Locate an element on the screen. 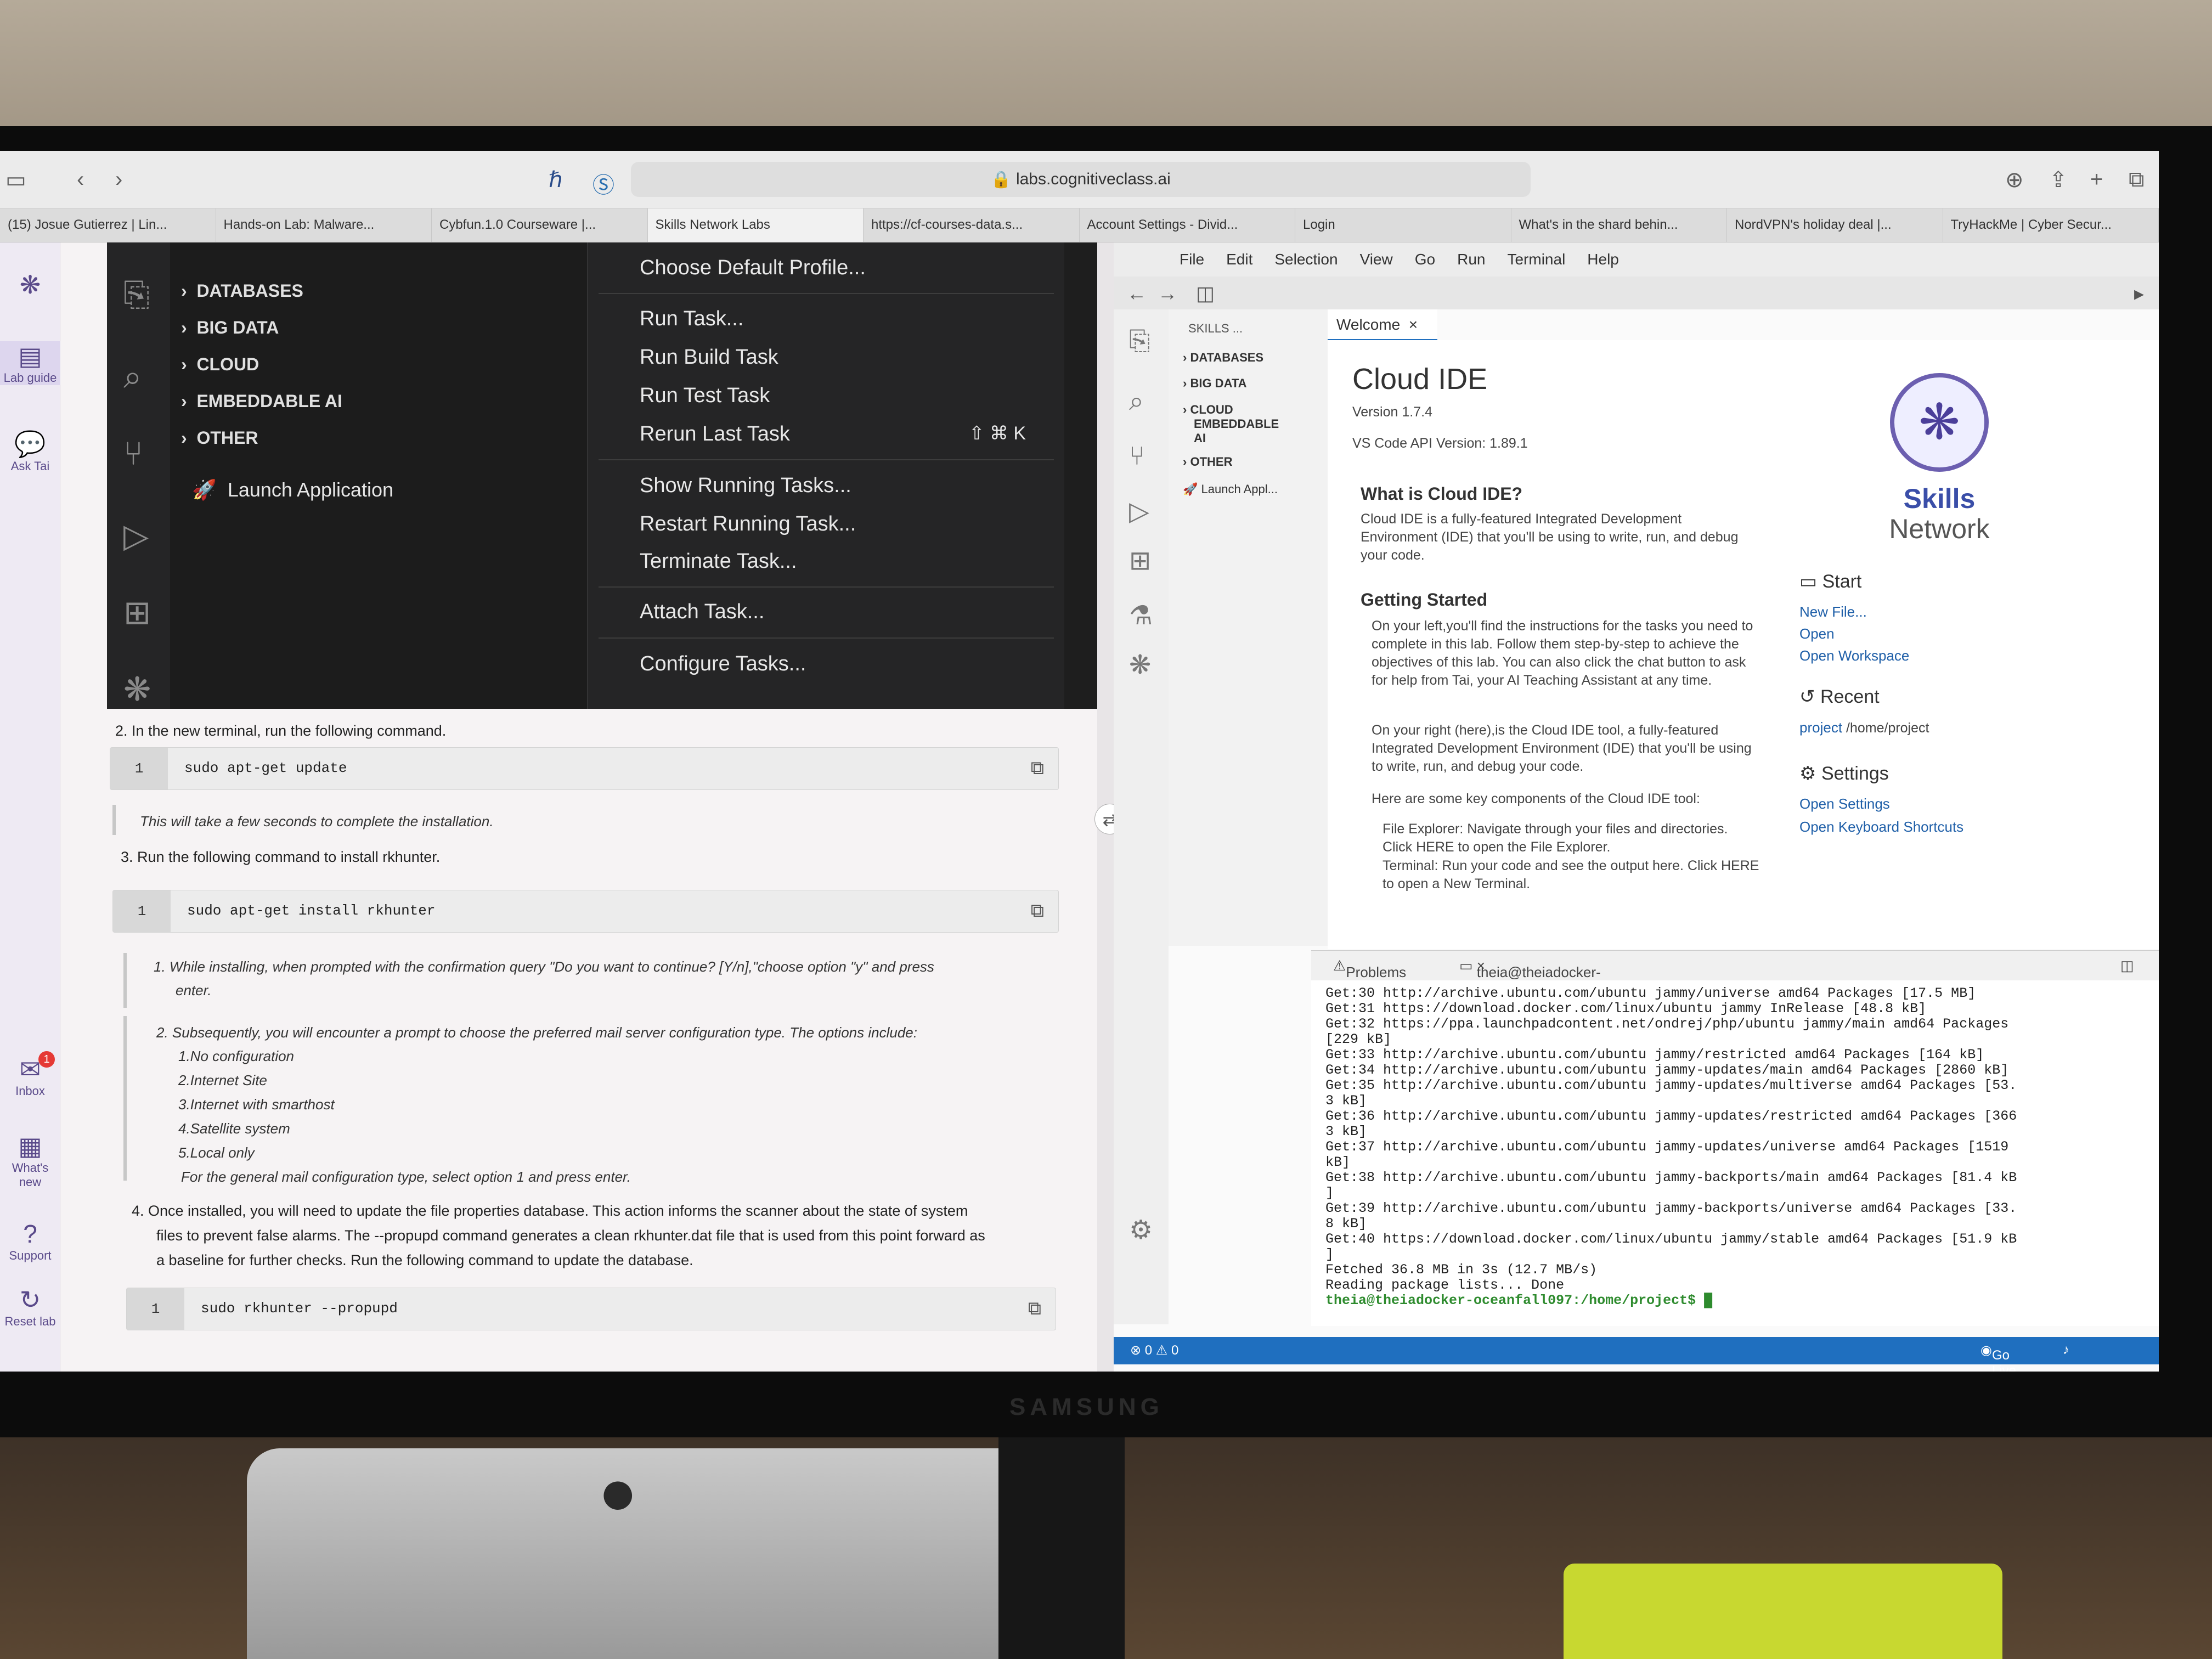  menu-view: View is located at coordinates (1376, 259).